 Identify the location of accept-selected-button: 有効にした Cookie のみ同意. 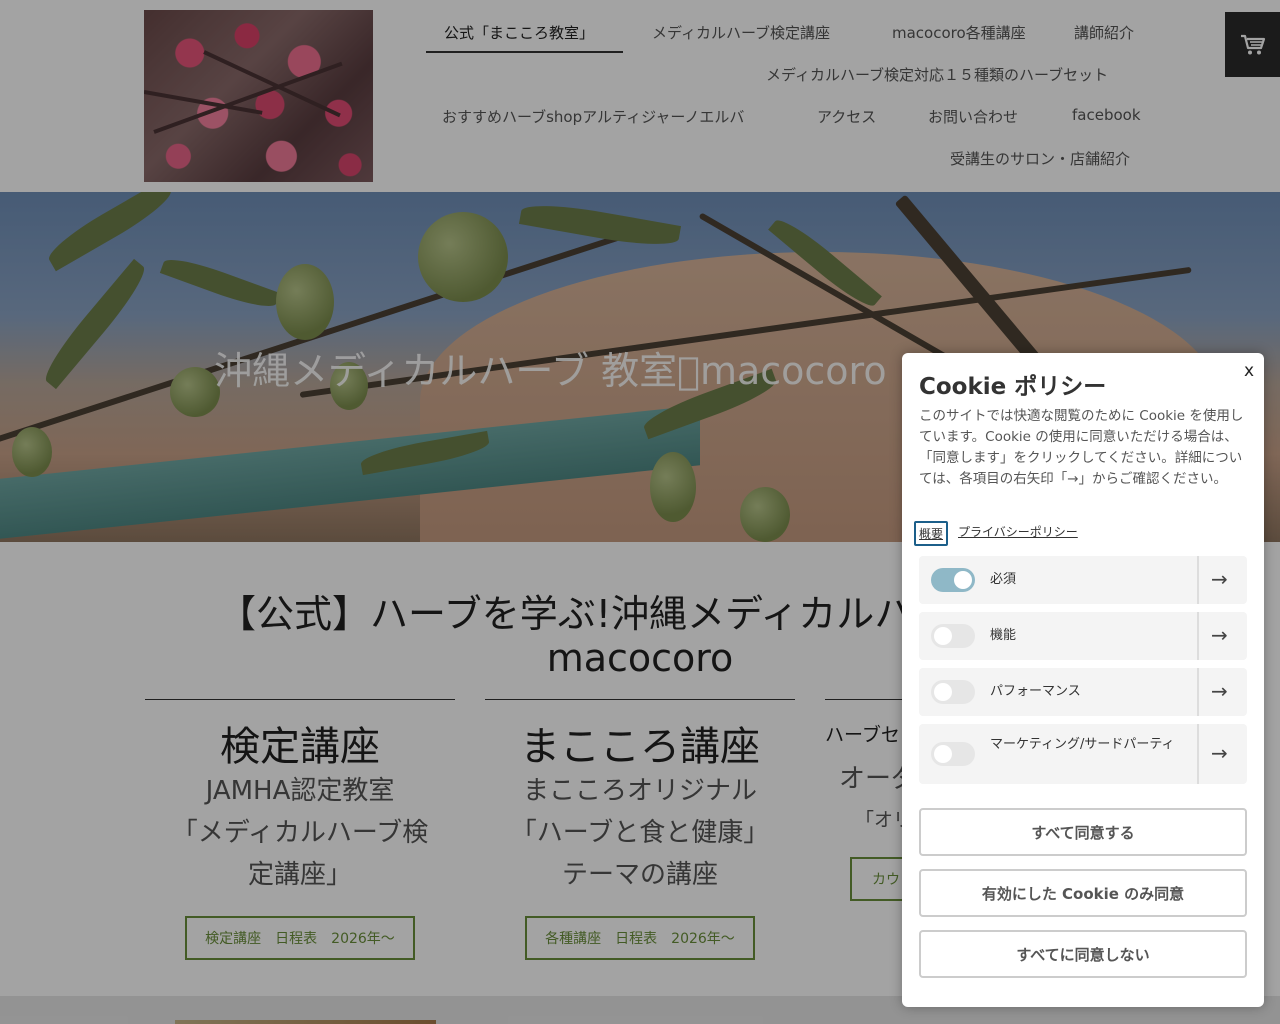
(1083, 893).